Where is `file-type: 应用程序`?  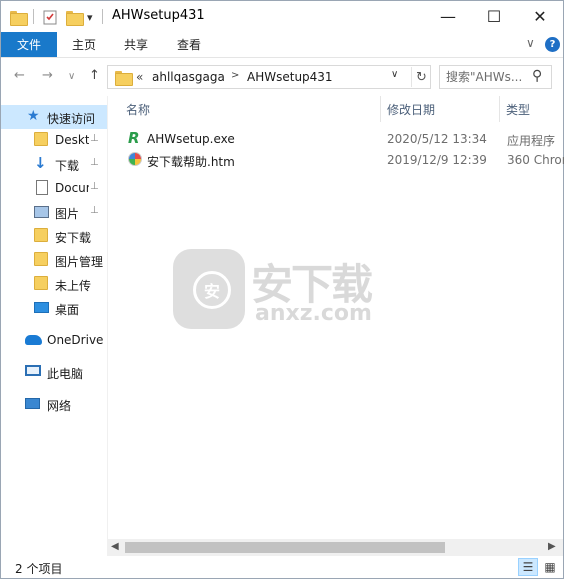
file-type: 应用程序 is located at coordinates (531, 141).